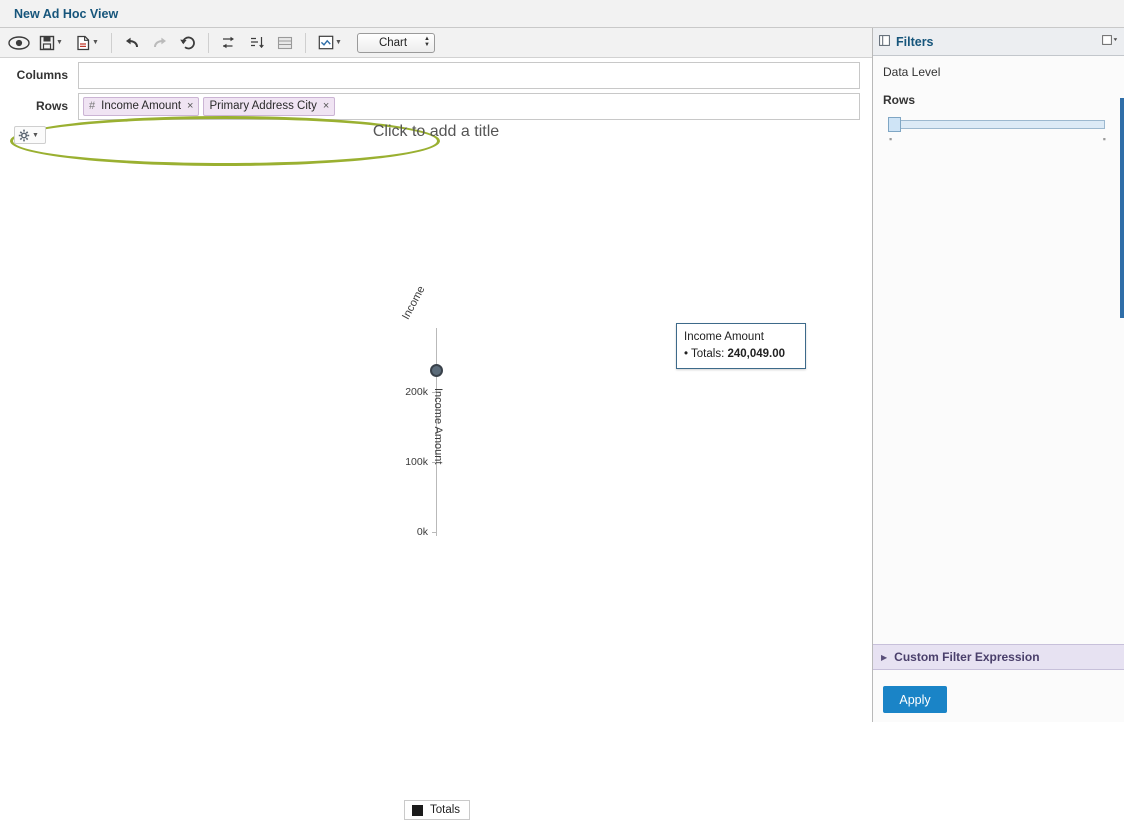 This screenshot has height=820, width=1124. Describe the element at coordinates (87, 43) in the screenshot. I see `export-icon: ▼` at that location.